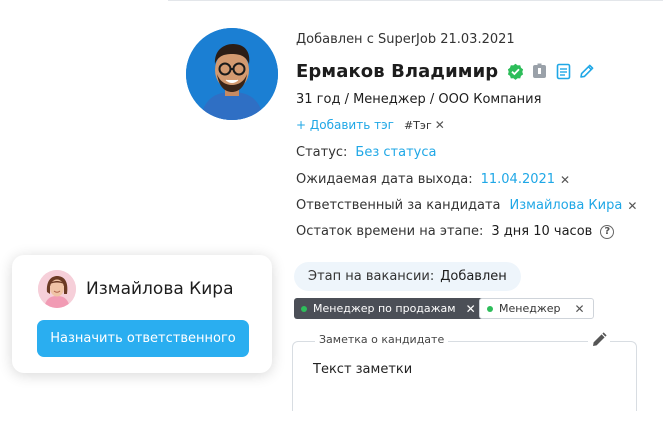 This screenshot has width=663, height=423. I want to click on exit-date-label: Ожидаемая дата выхода:, so click(384, 179).